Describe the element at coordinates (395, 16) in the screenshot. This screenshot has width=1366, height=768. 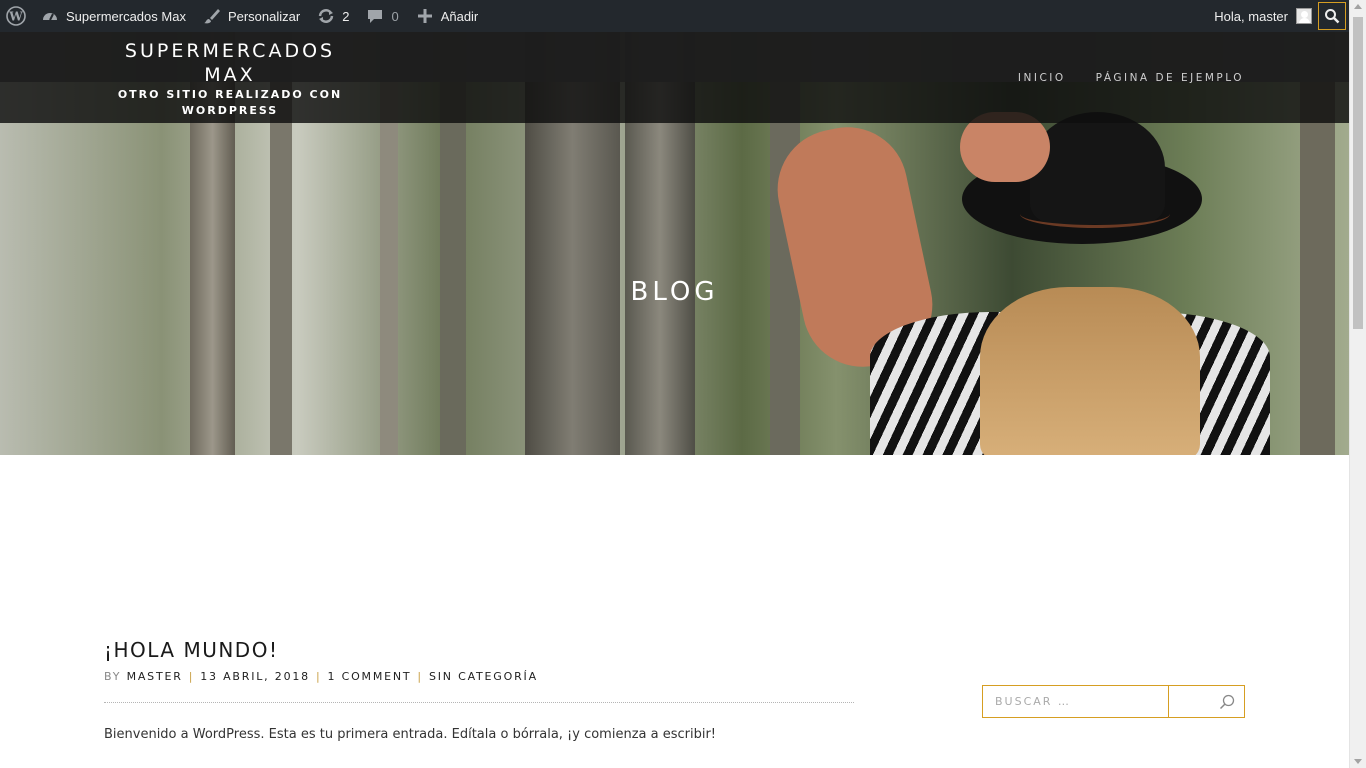
I see `comments-count: 0` at that location.